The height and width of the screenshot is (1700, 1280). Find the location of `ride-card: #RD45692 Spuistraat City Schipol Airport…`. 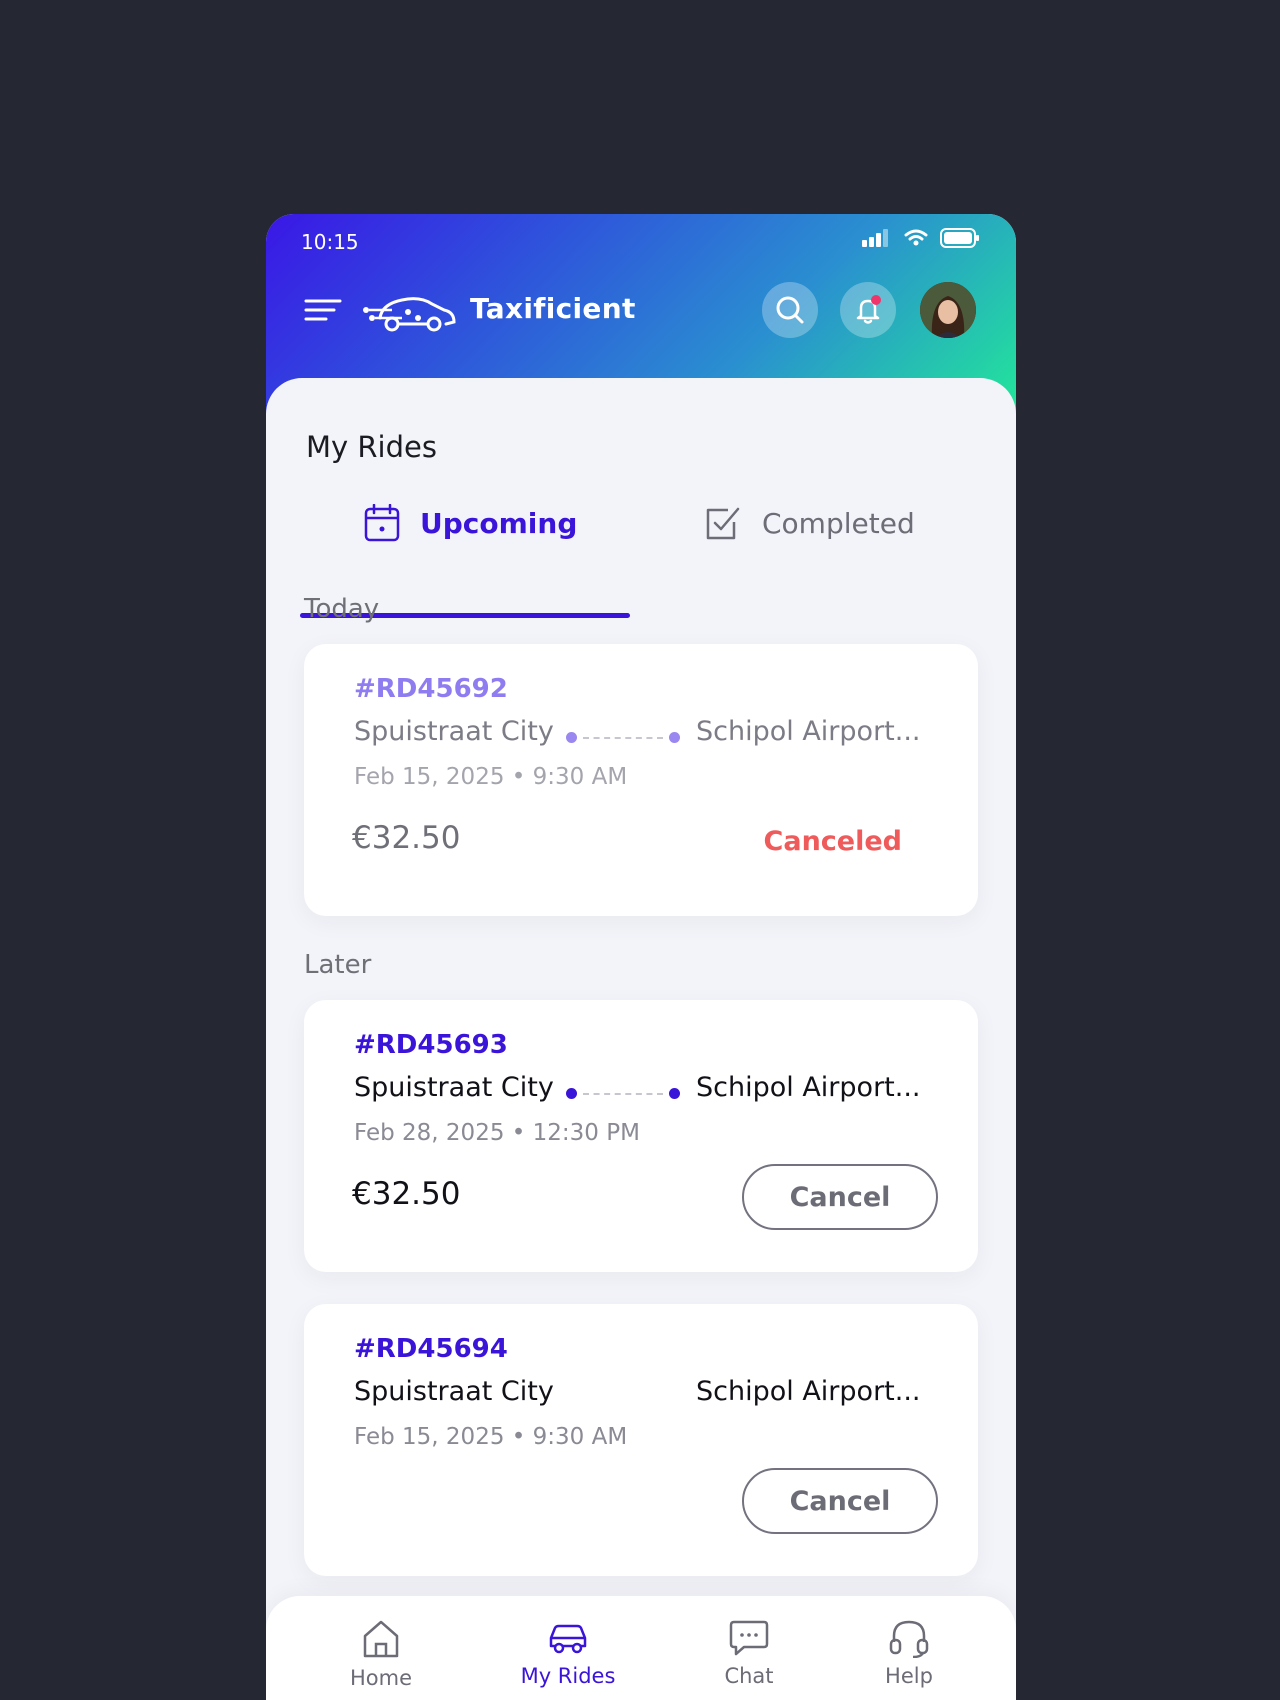

ride-card: #RD45692 Spuistraat City Schipol Airport… is located at coordinates (641, 780).